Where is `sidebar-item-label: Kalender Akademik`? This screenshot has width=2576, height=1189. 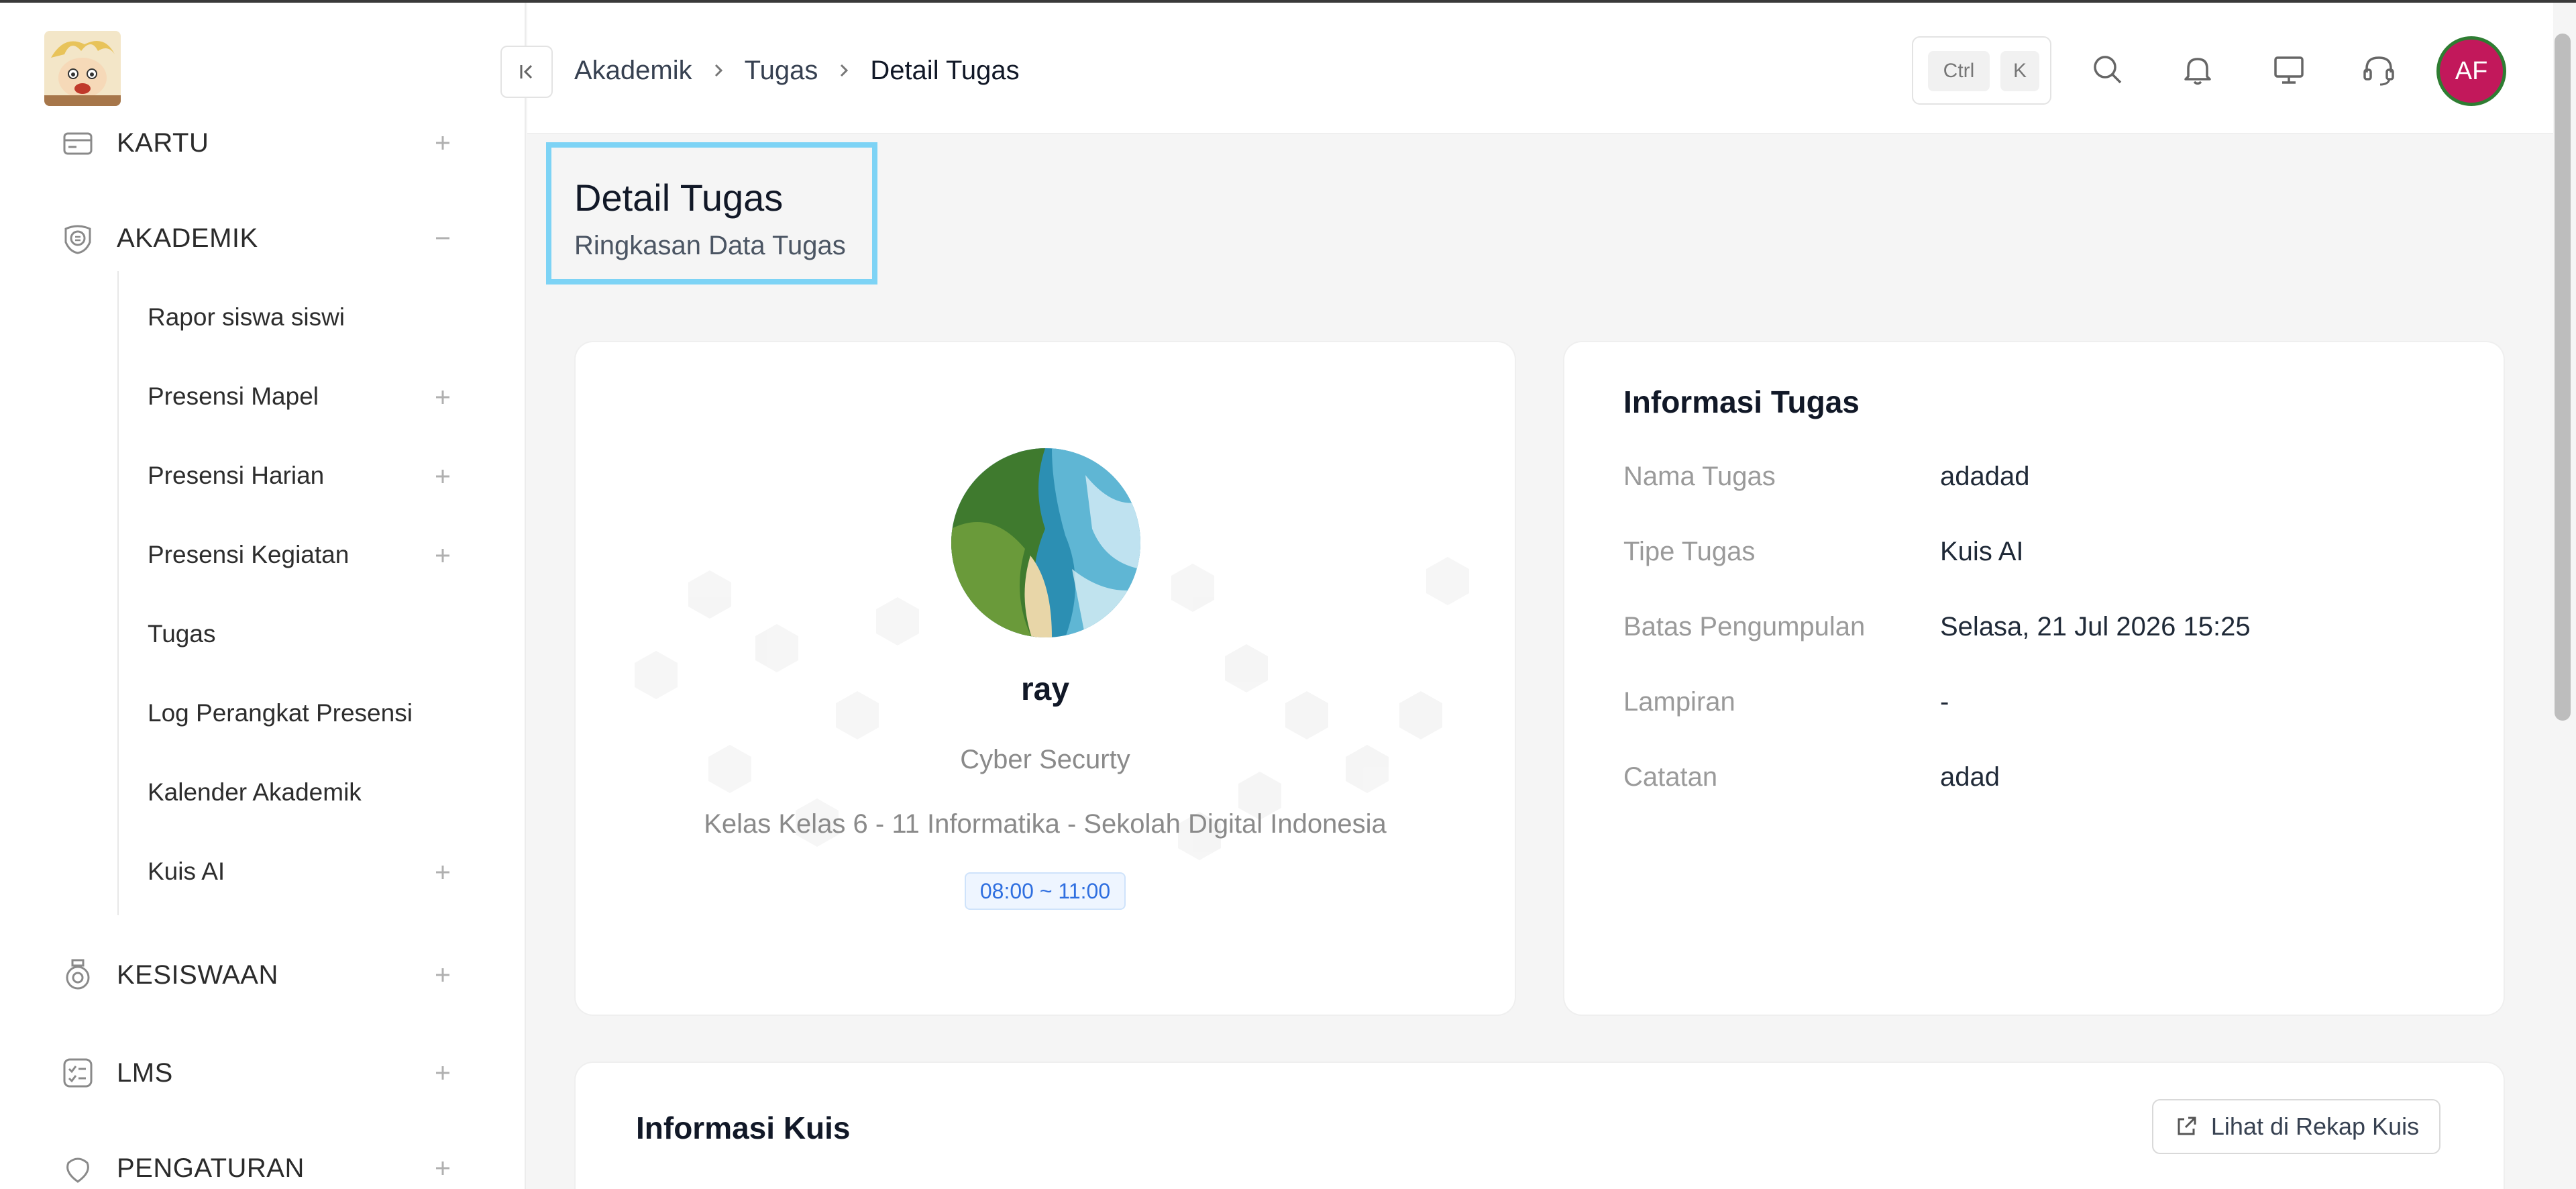
sidebar-item-label: Kalender Akademik is located at coordinates (255, 792).